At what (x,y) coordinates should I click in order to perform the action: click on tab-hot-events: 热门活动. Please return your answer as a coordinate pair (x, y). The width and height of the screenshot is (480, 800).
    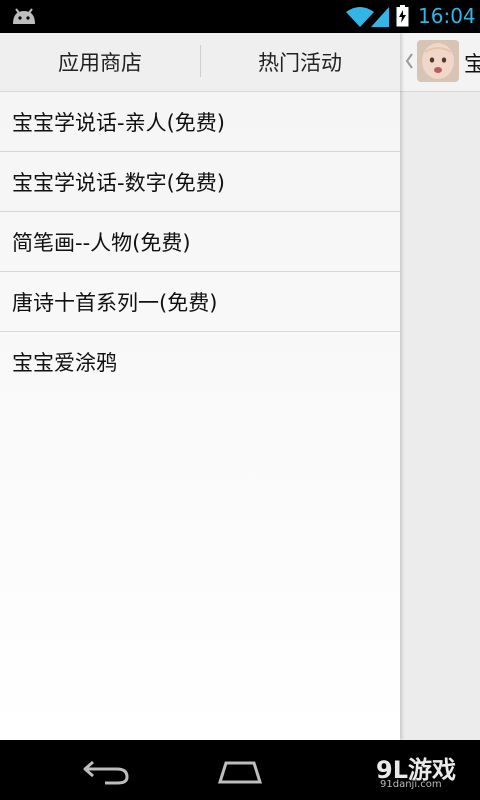
    Looking at the image, I should click on (300, 62).